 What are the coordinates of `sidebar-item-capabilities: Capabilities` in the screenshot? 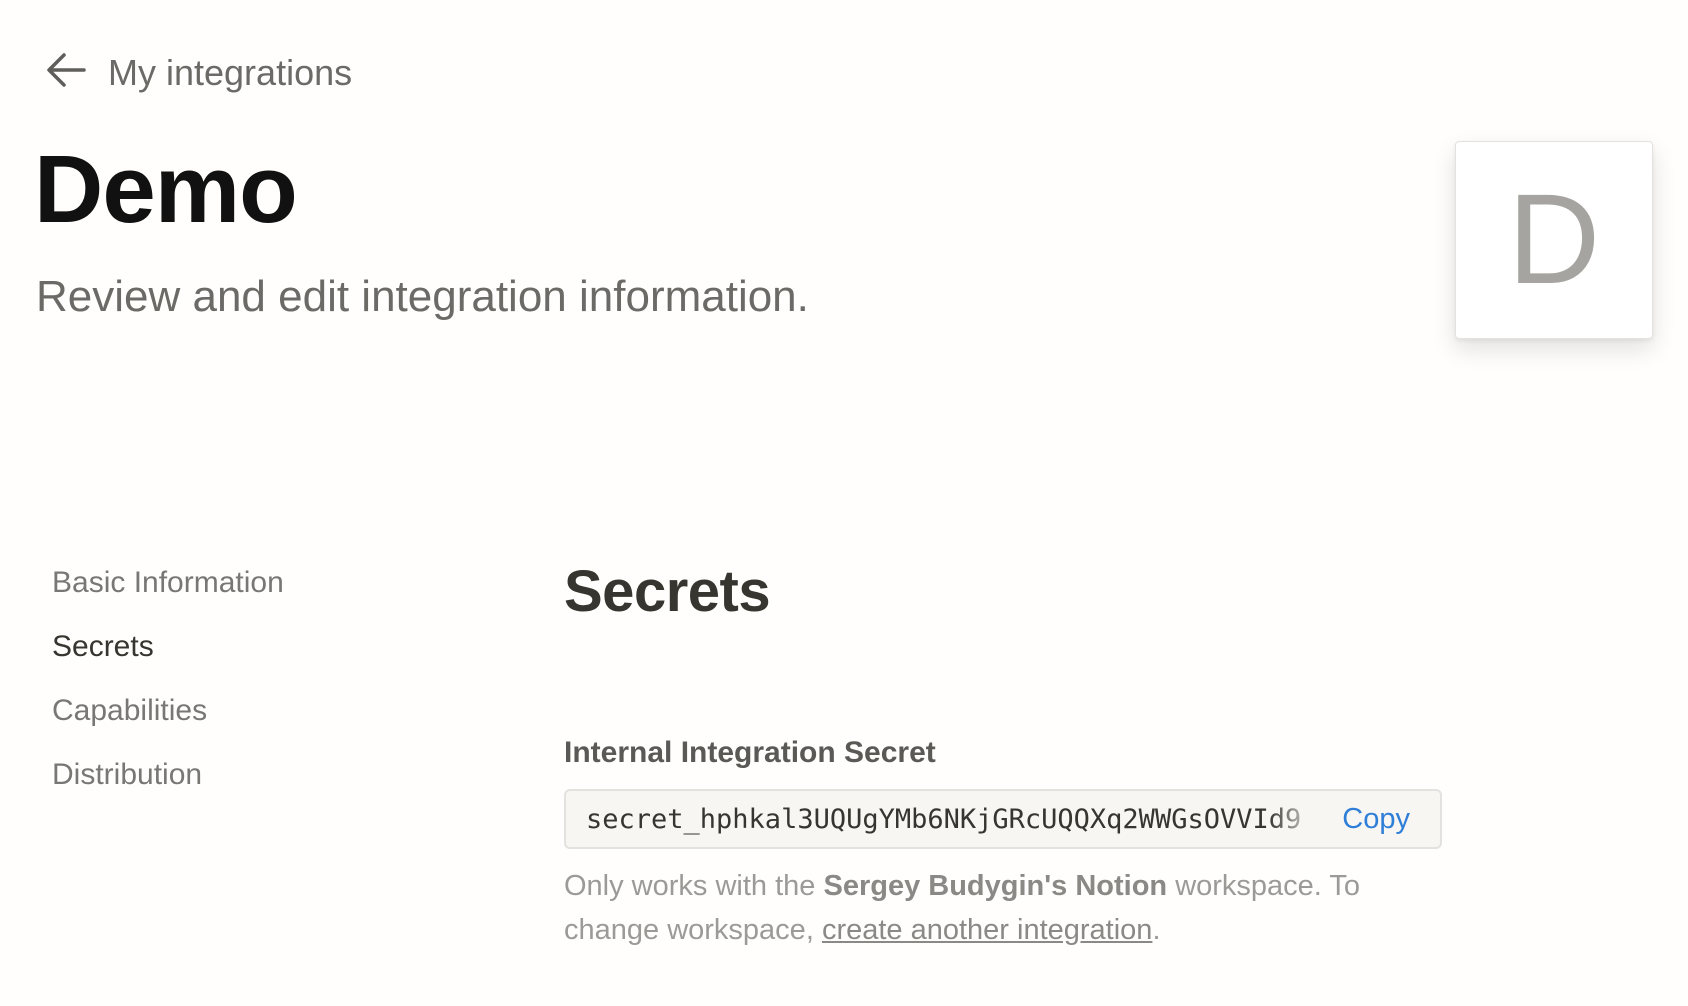 It's located at (168, 720).